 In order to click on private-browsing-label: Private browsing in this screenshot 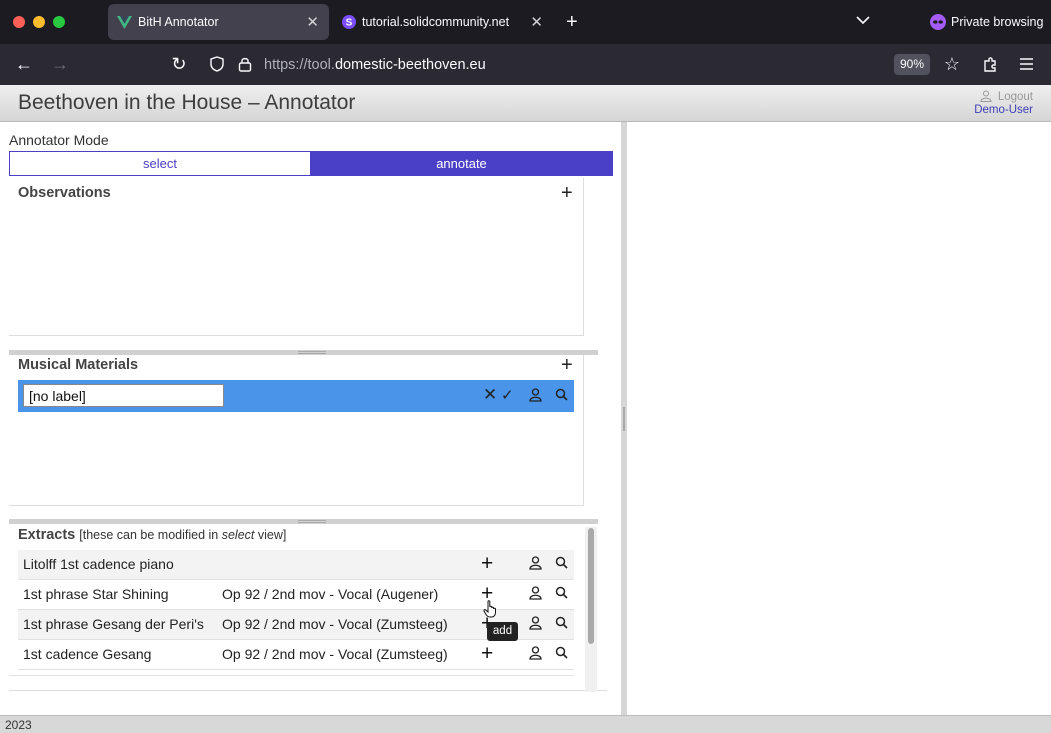, I will do `click(997, 22)`.